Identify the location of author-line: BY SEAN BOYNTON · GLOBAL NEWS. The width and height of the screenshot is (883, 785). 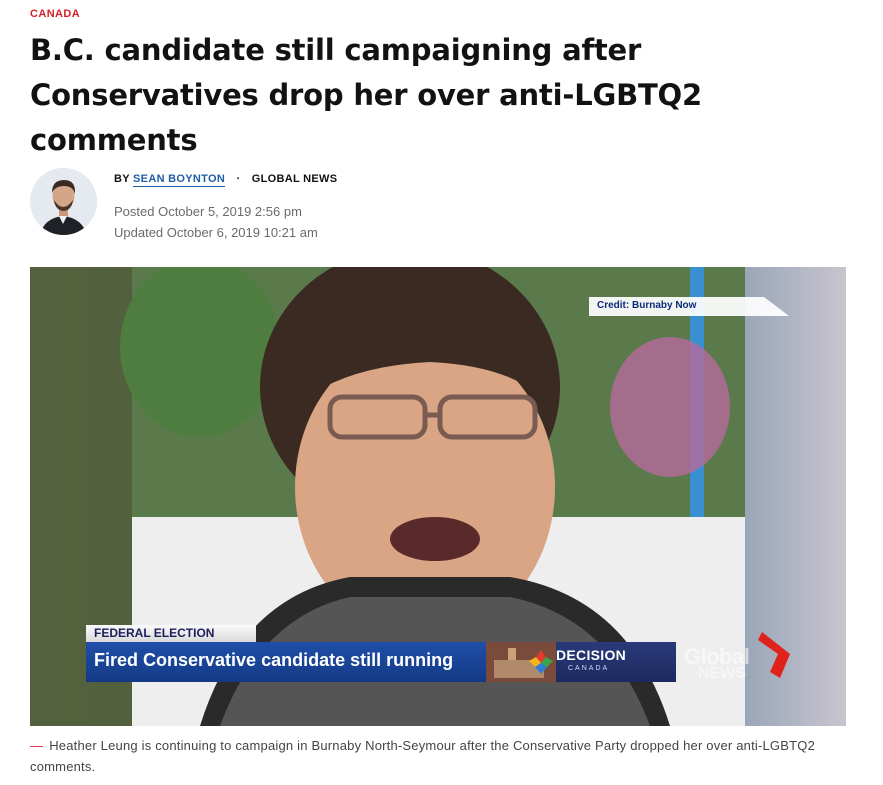
(226, 180).